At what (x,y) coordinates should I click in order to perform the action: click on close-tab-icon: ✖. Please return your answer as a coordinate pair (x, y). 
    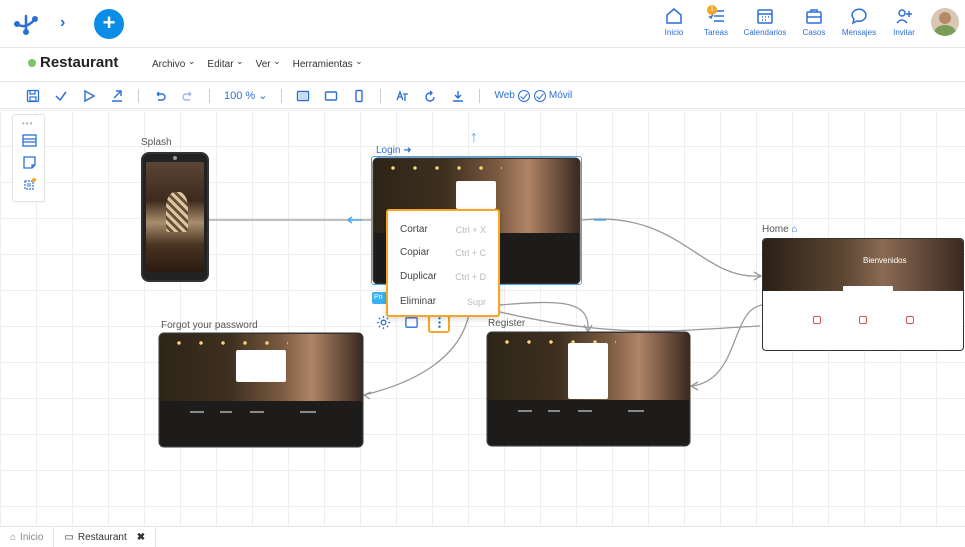
    Looking at the image, I should click on (141, 537).